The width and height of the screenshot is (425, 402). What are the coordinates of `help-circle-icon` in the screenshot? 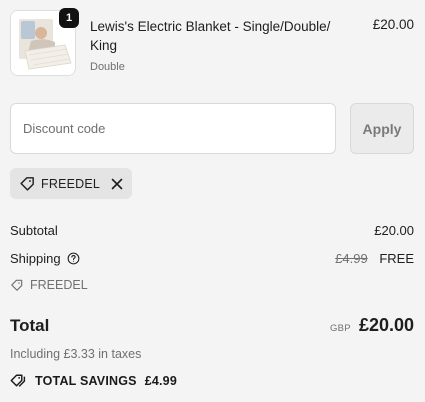 It's located at (73, 258).